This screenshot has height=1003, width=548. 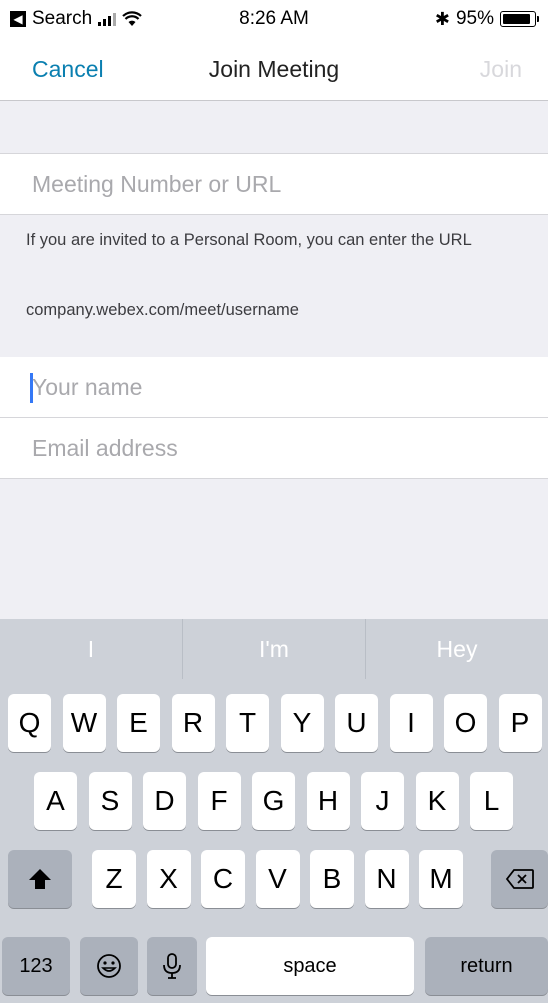 I want to click on key-u: U, so click(x=356, y=723).